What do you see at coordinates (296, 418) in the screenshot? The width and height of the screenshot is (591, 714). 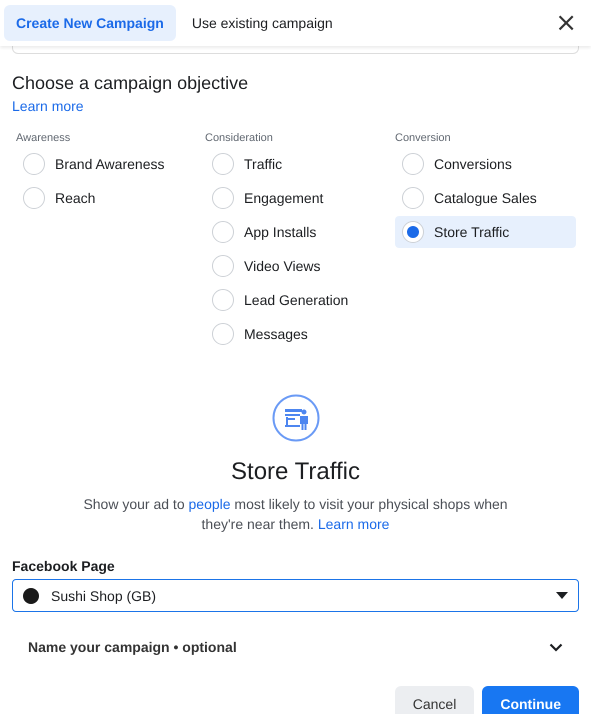 I see `store-person-icon` at bounding box center [296, 418].